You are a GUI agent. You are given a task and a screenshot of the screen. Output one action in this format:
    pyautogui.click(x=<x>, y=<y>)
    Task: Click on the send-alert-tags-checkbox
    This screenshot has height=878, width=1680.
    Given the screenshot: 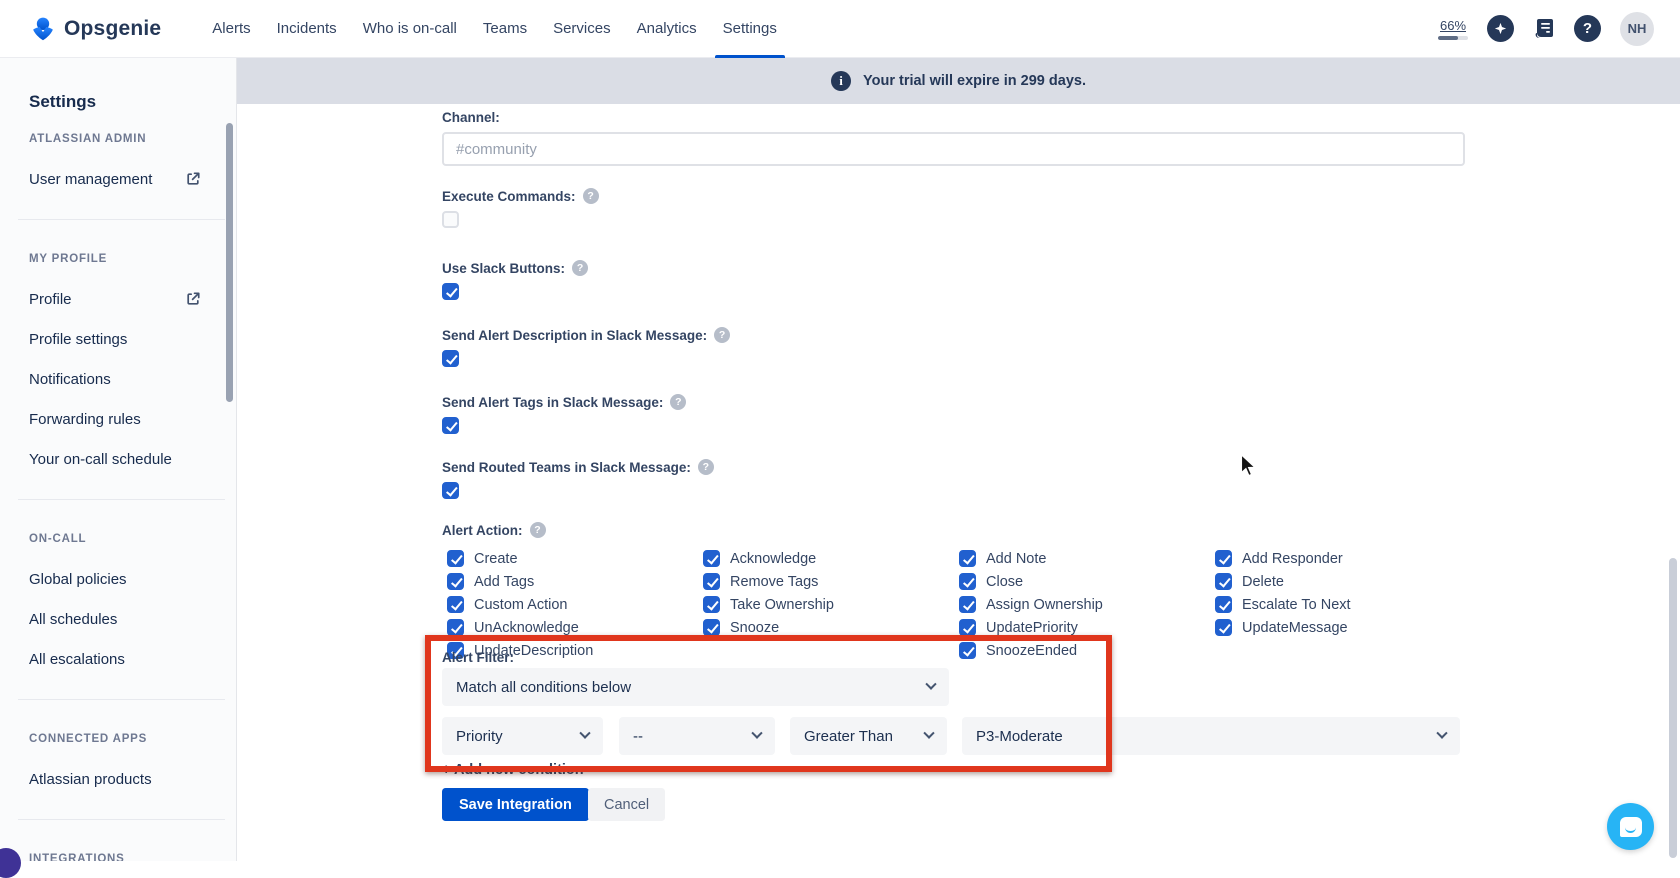 What is the action you would take?
    pyautogui.click(x=450, y=425)
    